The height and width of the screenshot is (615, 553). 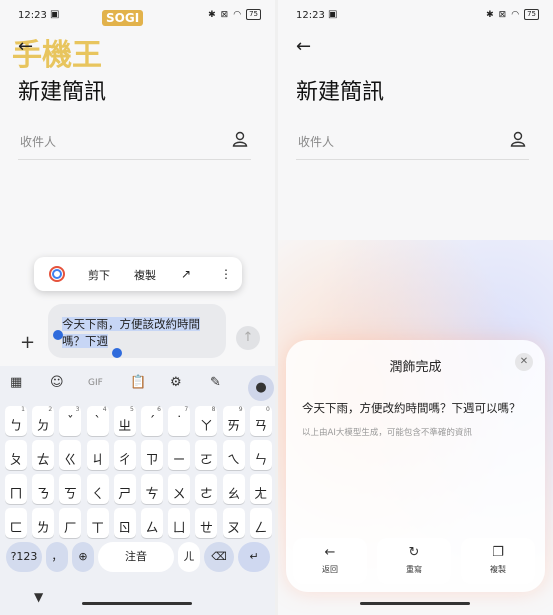 What do you see at coordinates (16, 489) in the screenshot?
I see `key-3-1: ㄇ` at bounding box center [16, 489].